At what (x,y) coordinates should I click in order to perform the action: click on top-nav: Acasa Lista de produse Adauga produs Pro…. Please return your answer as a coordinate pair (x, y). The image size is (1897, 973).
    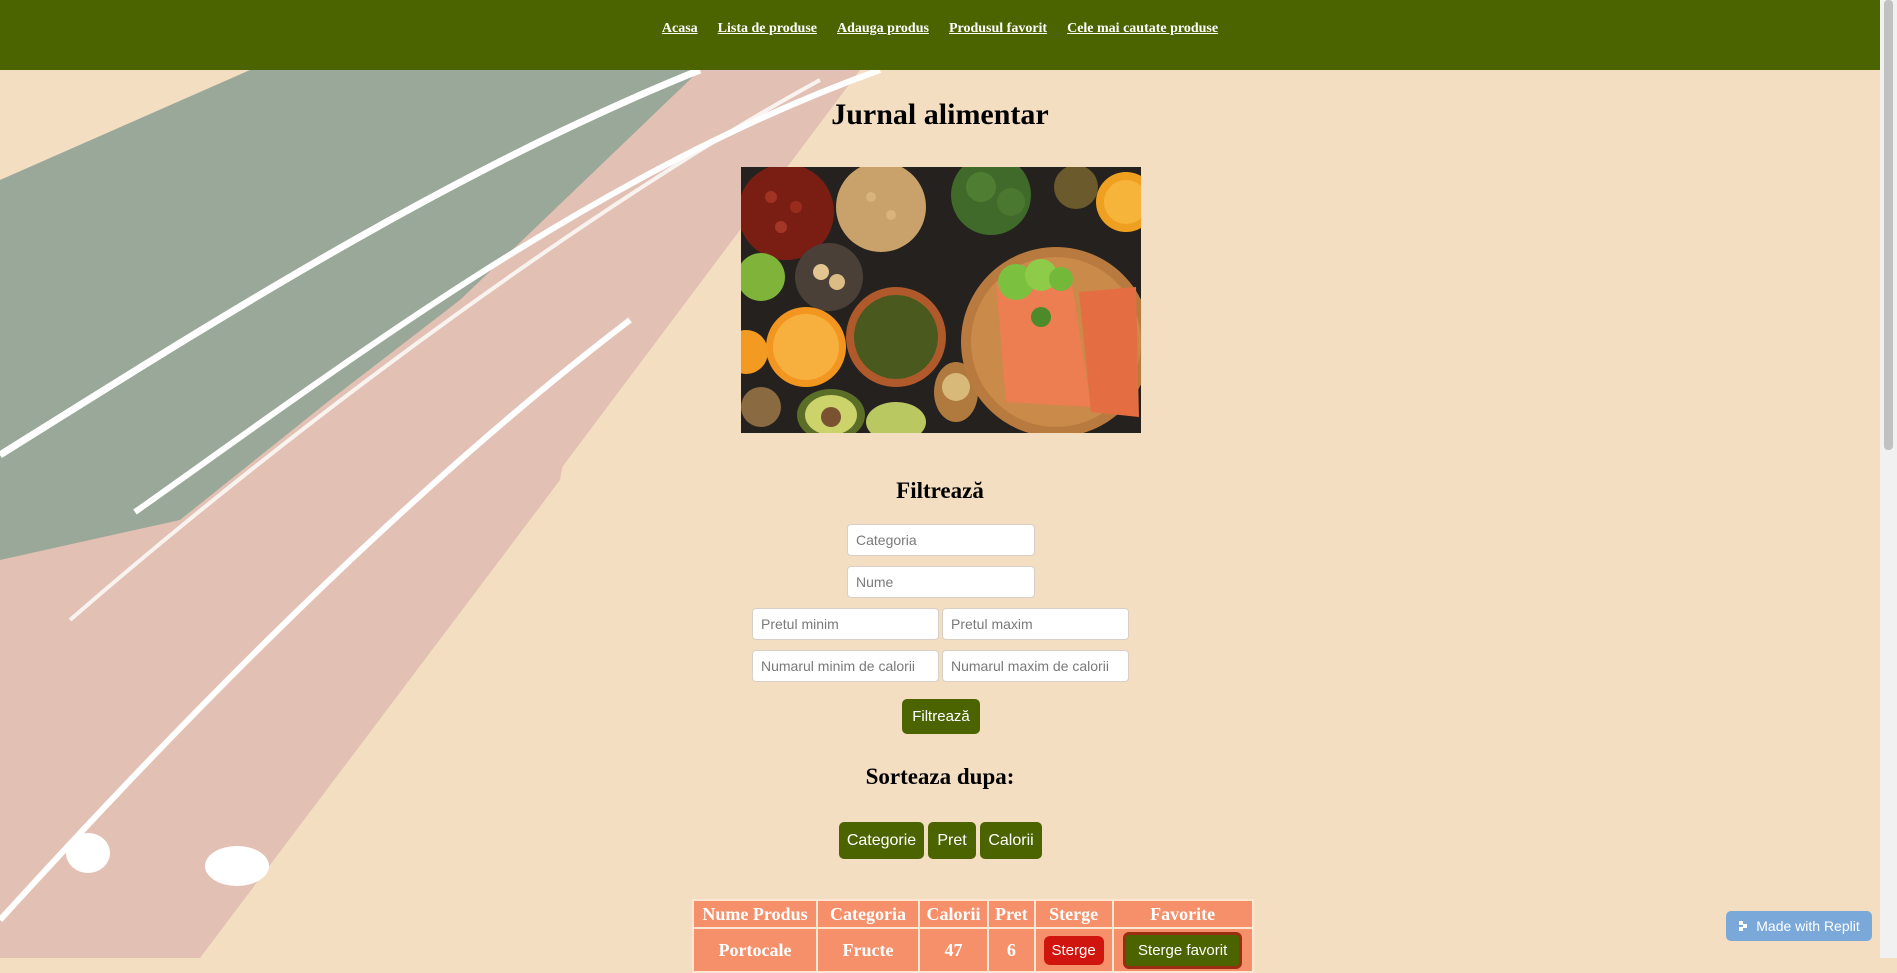
    Looking at the image, I should click on (948, 35).